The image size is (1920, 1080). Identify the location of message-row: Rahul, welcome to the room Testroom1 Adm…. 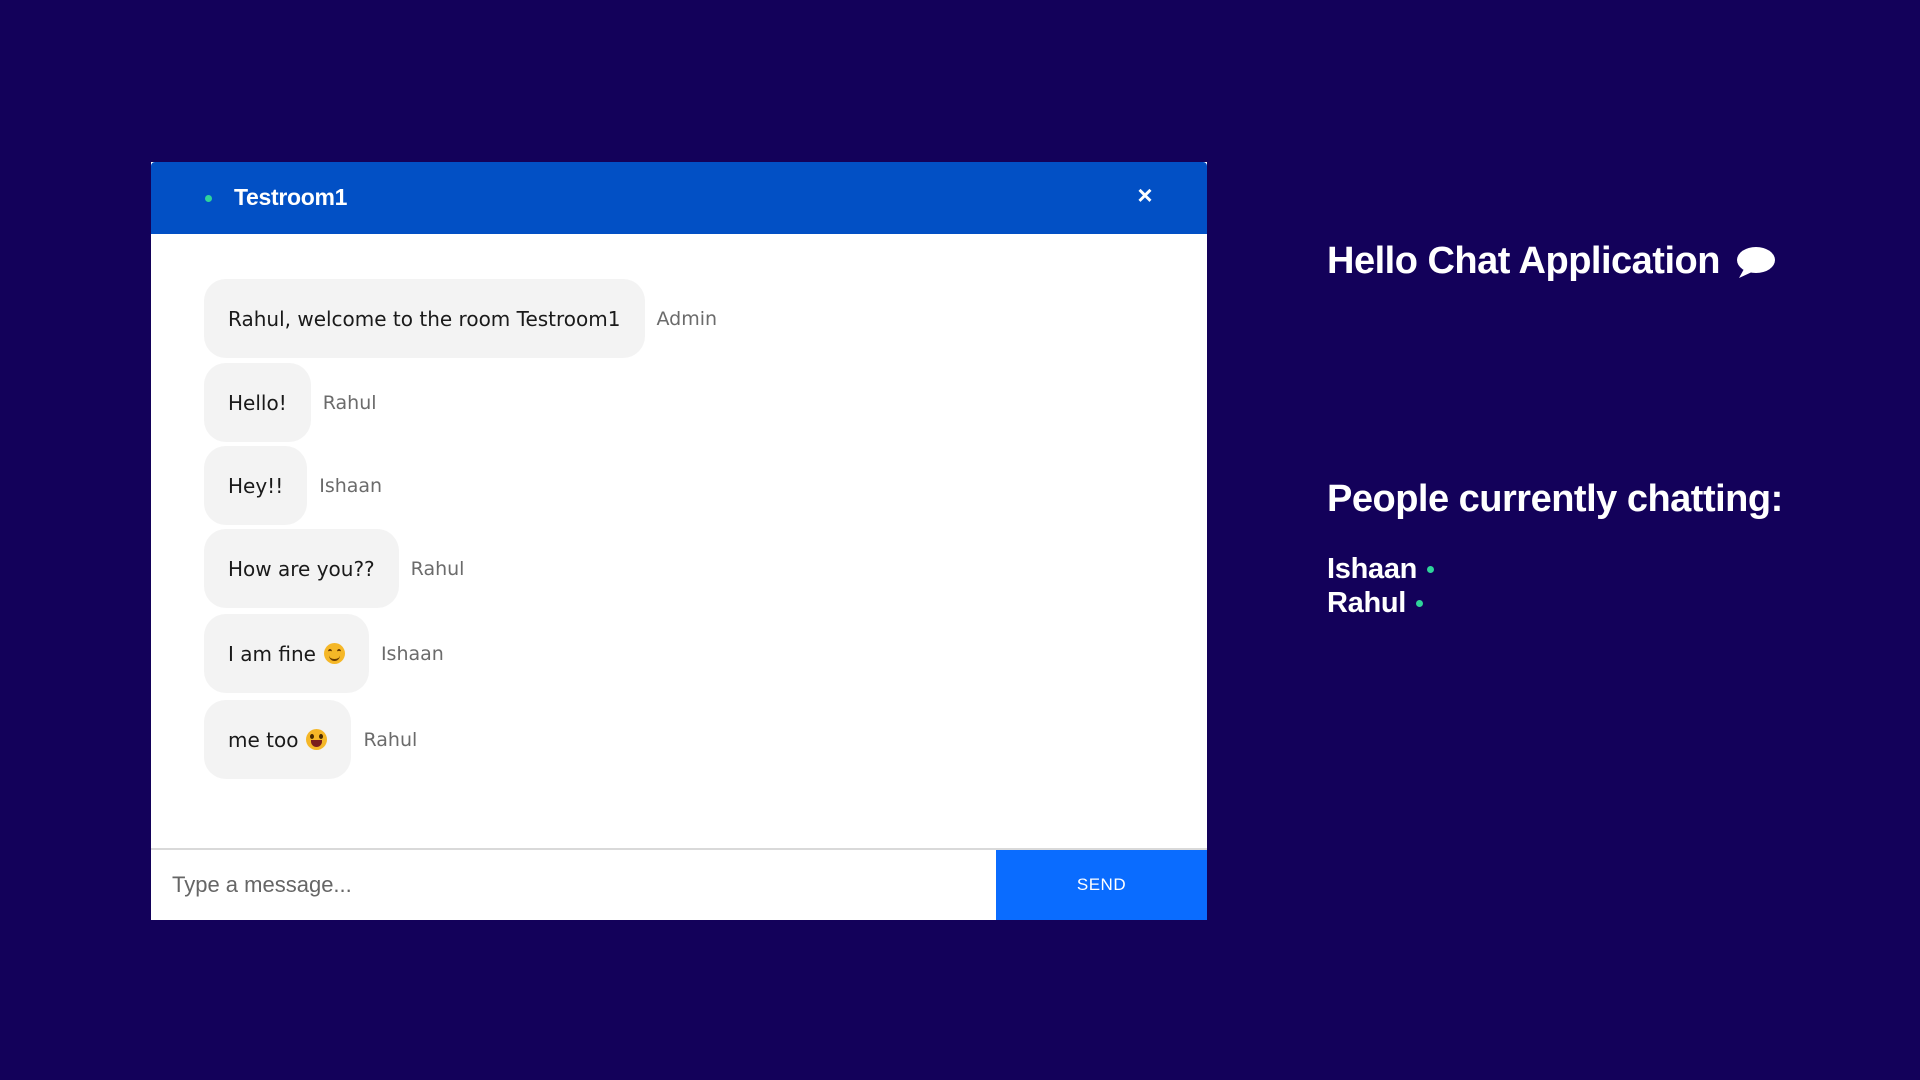
(460, 318).